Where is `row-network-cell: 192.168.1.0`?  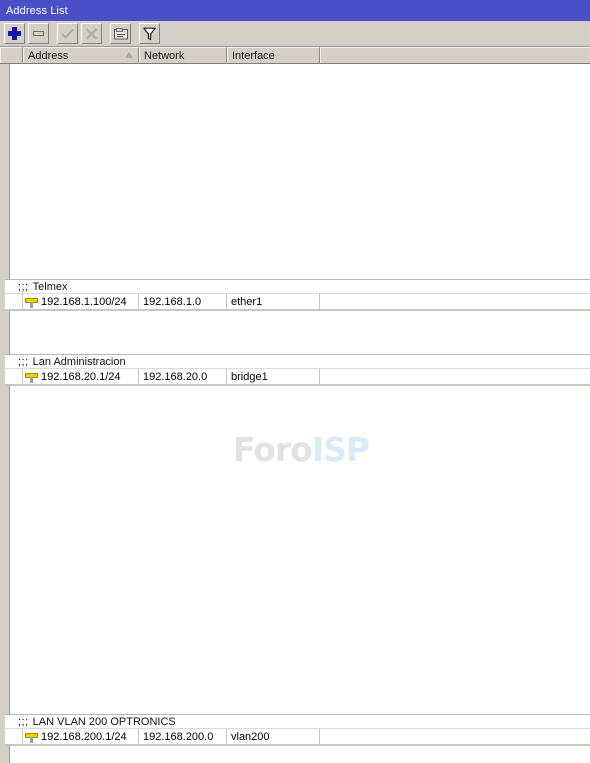 row-network-cell: 192.168.1.0 is located at coordinates (183, 301).